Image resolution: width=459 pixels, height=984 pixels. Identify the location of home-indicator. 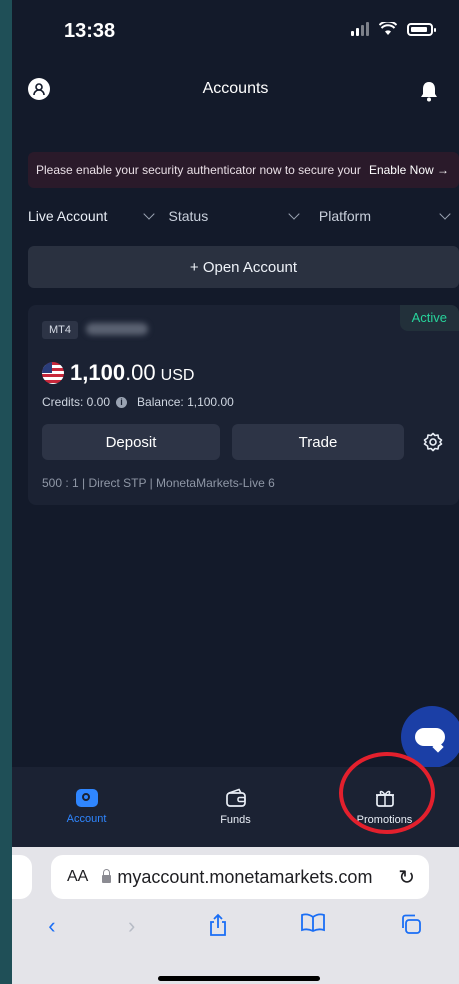
(239, 978).